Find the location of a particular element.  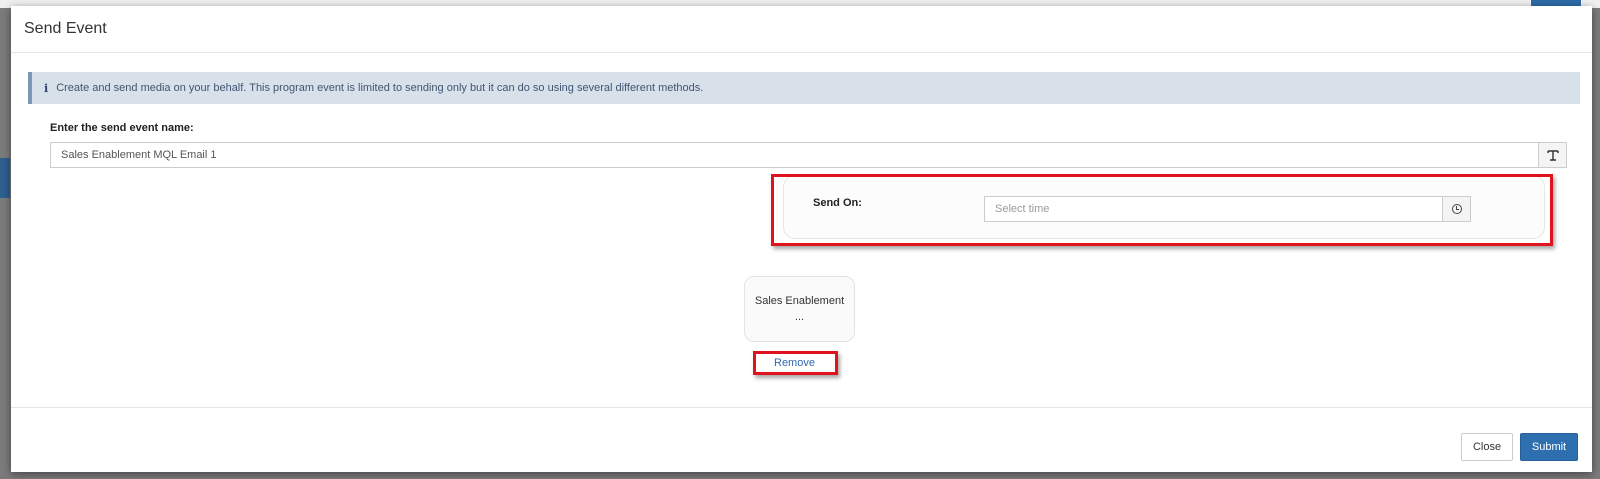

text-format-icon is located at coordinates (1552, 155).